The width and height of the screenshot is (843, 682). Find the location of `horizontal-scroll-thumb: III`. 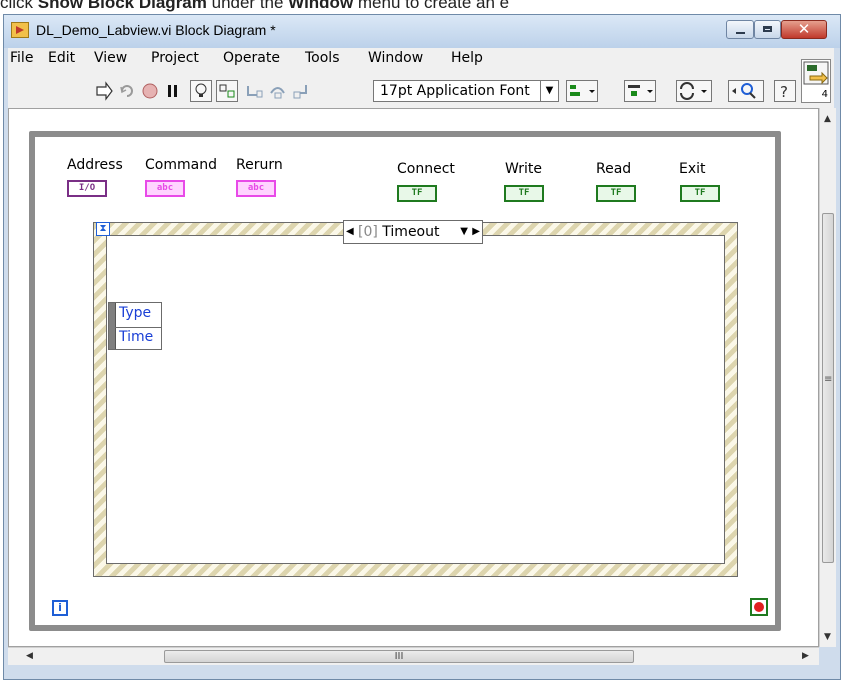

horizontal-scroll-thumb: III is located at coordinates (399, 656).